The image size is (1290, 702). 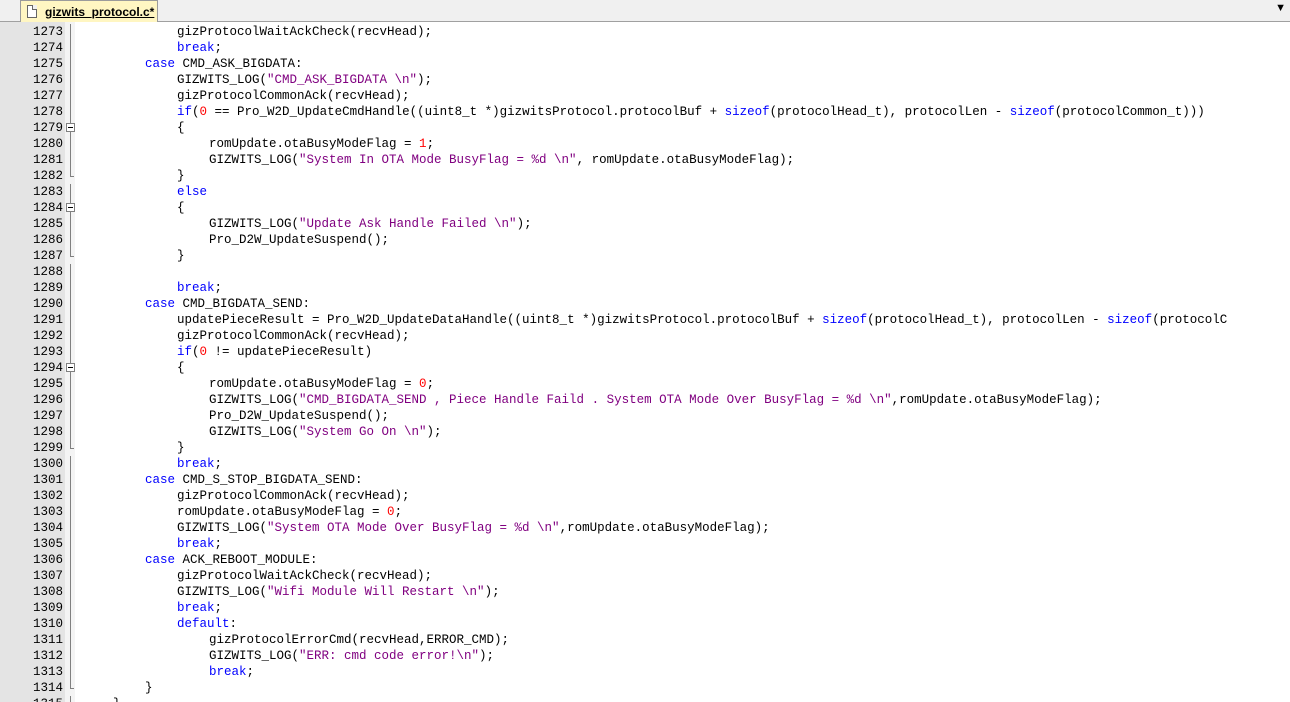 What do you see at coordinates (645, 80) in the screenshot?
I see `code-line: 1276 GIZWITS_LOG("CMD_ASK_BIGDATA \n");` at bounding box center [645, 80].